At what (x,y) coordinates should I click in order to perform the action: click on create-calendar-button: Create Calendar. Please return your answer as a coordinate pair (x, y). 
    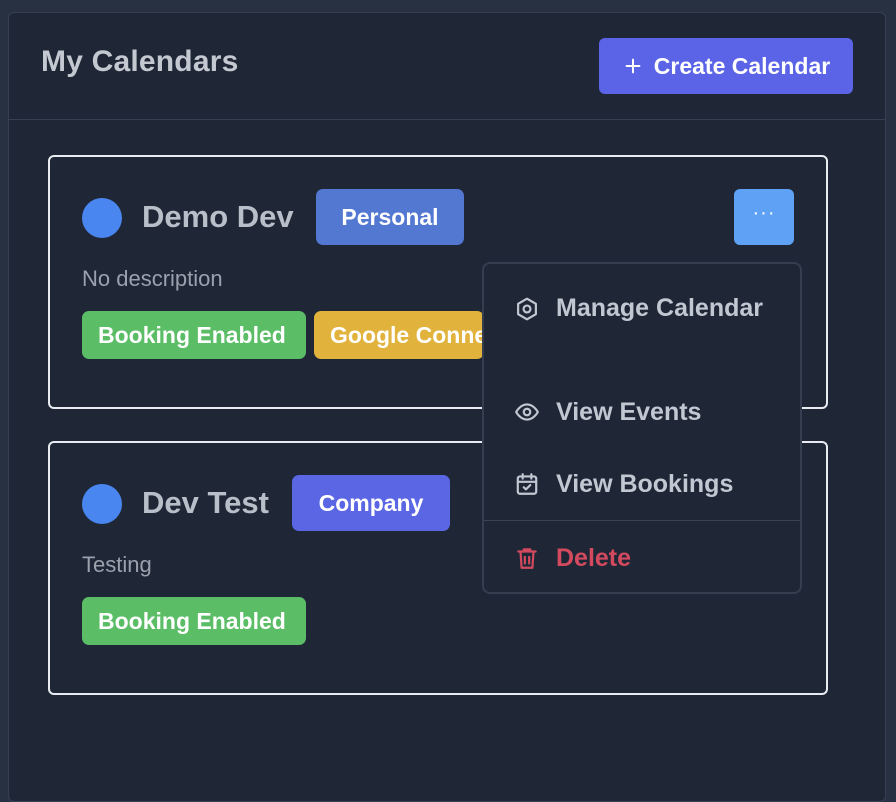
    Looking at the image, I should click on (726, 66).